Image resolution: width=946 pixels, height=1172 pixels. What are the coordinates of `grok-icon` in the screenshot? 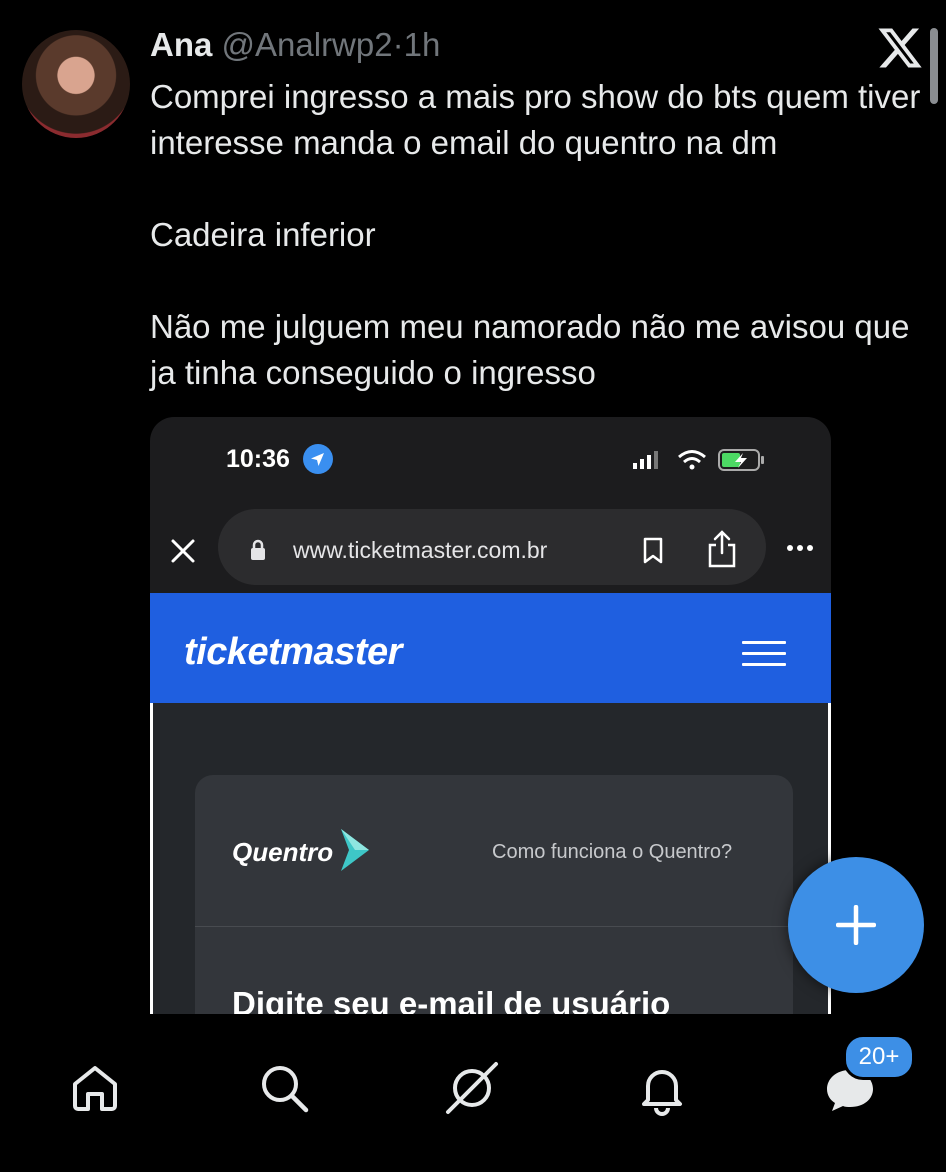 It's located at (472, 1088).